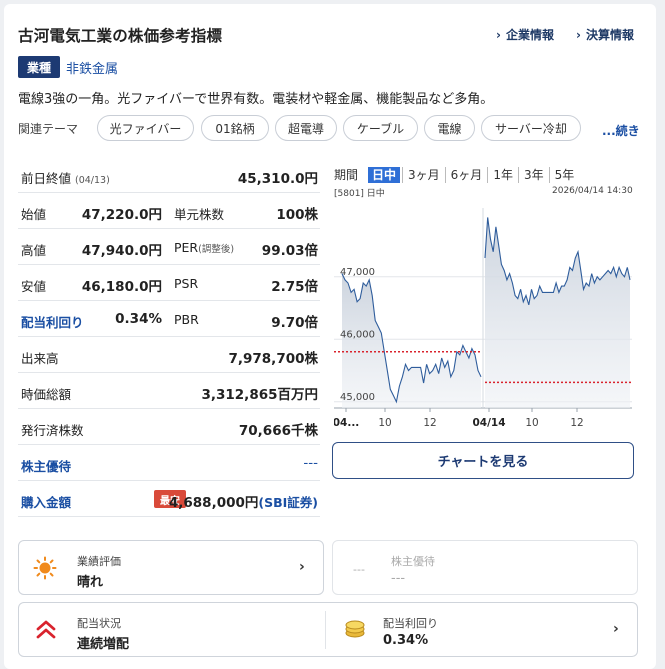  I want to click on broker-link: (SBI証券), so click(288, 502).